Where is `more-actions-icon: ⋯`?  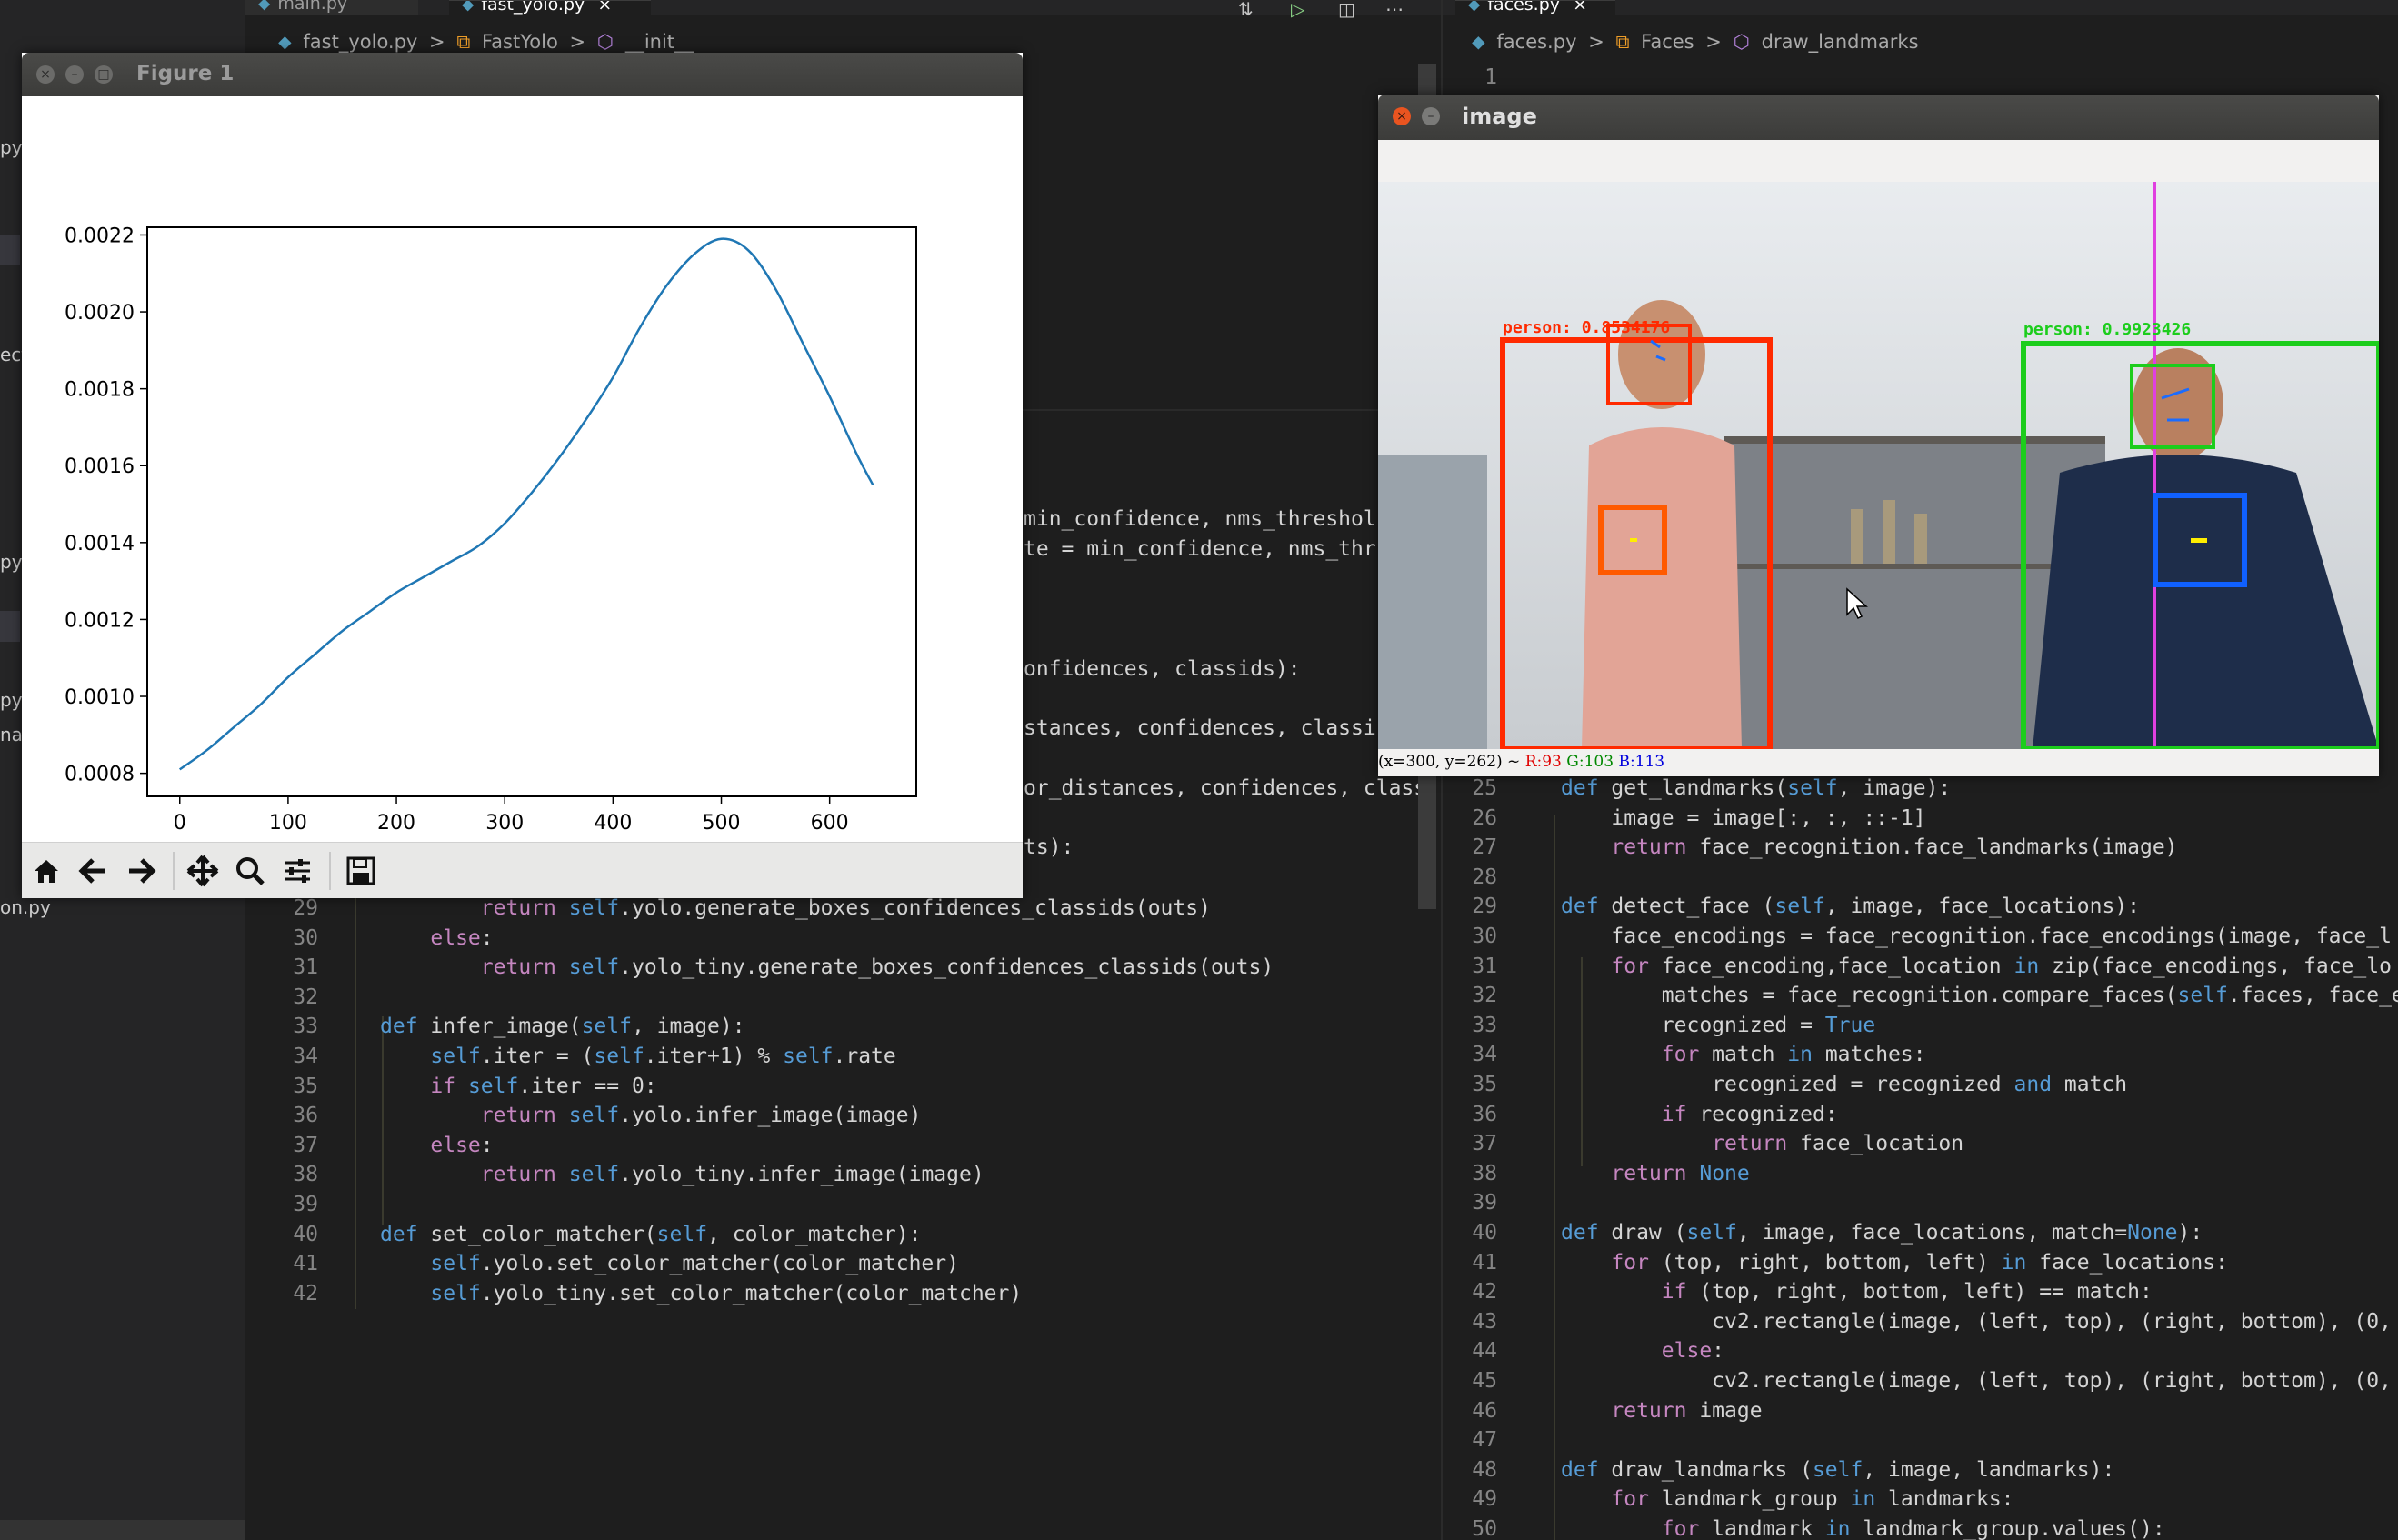 more-actions-icon: ⋯ is located at coordinates (1394, 10).